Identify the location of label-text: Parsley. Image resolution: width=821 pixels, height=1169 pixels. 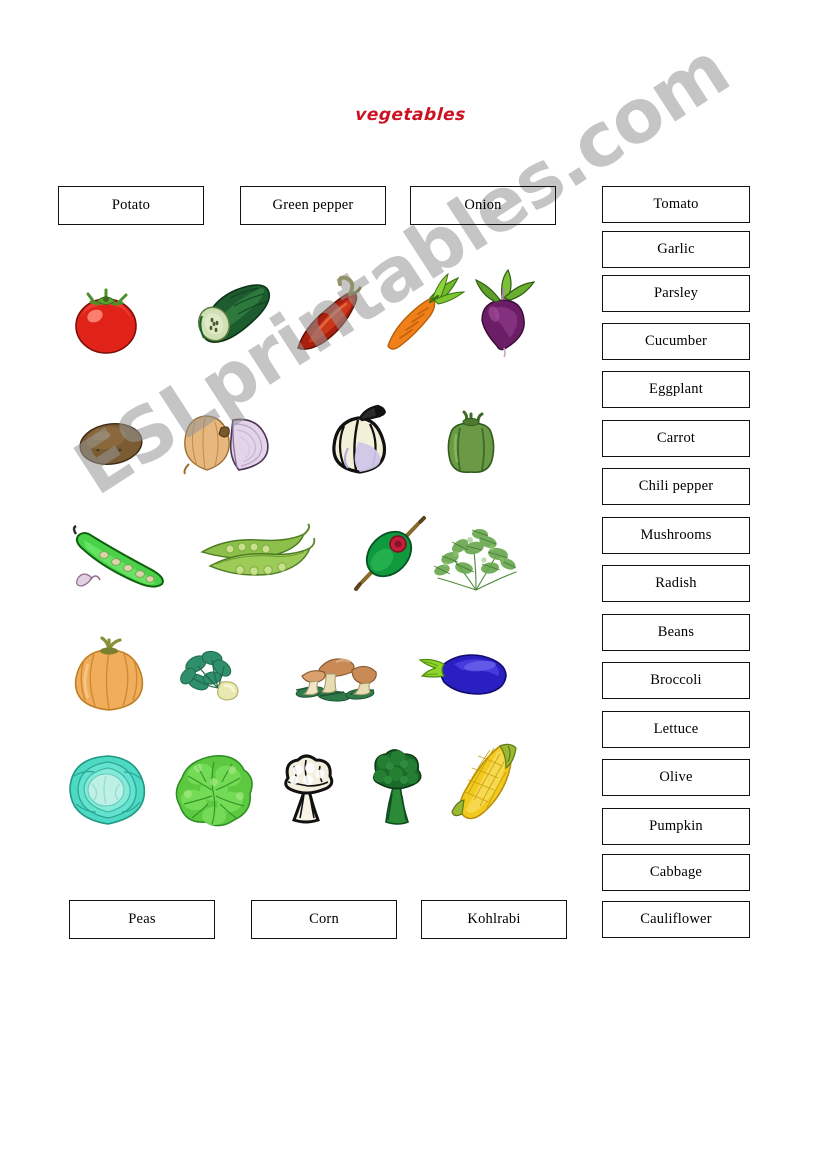
(676, 293).